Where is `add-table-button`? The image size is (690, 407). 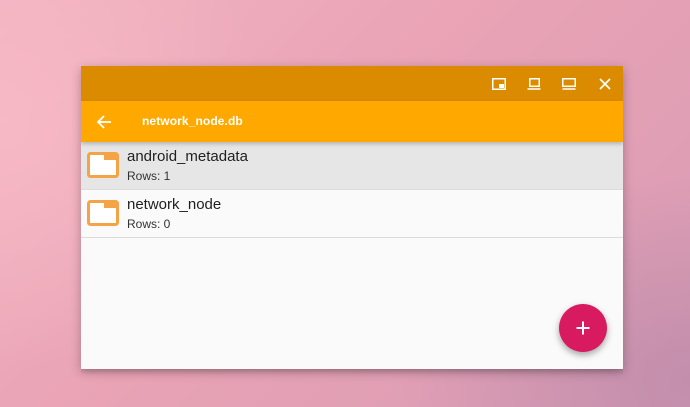 add-table-button is located at coordinates (583, 328).